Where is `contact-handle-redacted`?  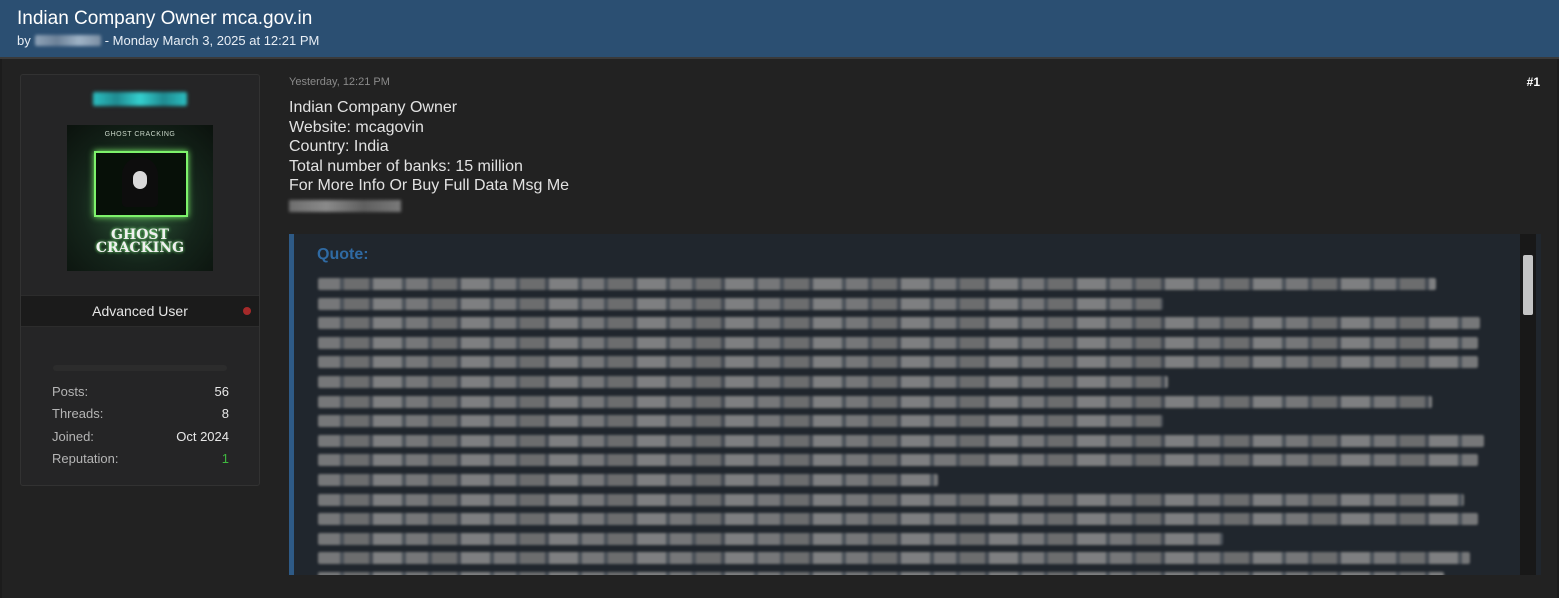 contact-handle-redacted is located at coordinates (345, 205).